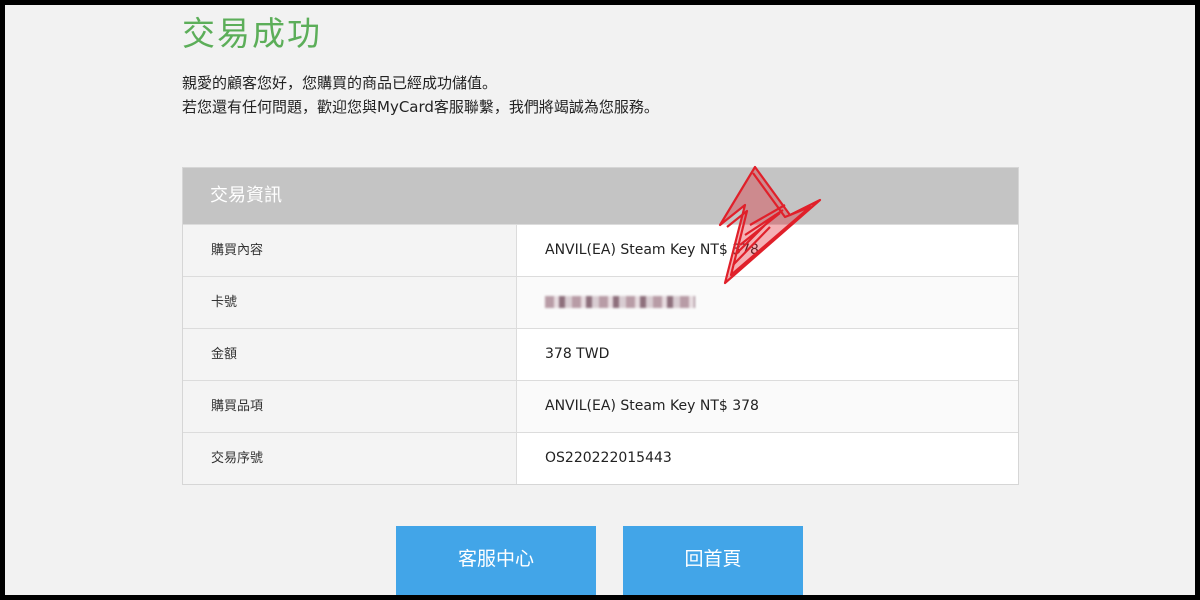  What do you see at coordinates (600, 196) in the screenshot?
I see `panel-header: 交易資訊` at bounding box center [600, 196].